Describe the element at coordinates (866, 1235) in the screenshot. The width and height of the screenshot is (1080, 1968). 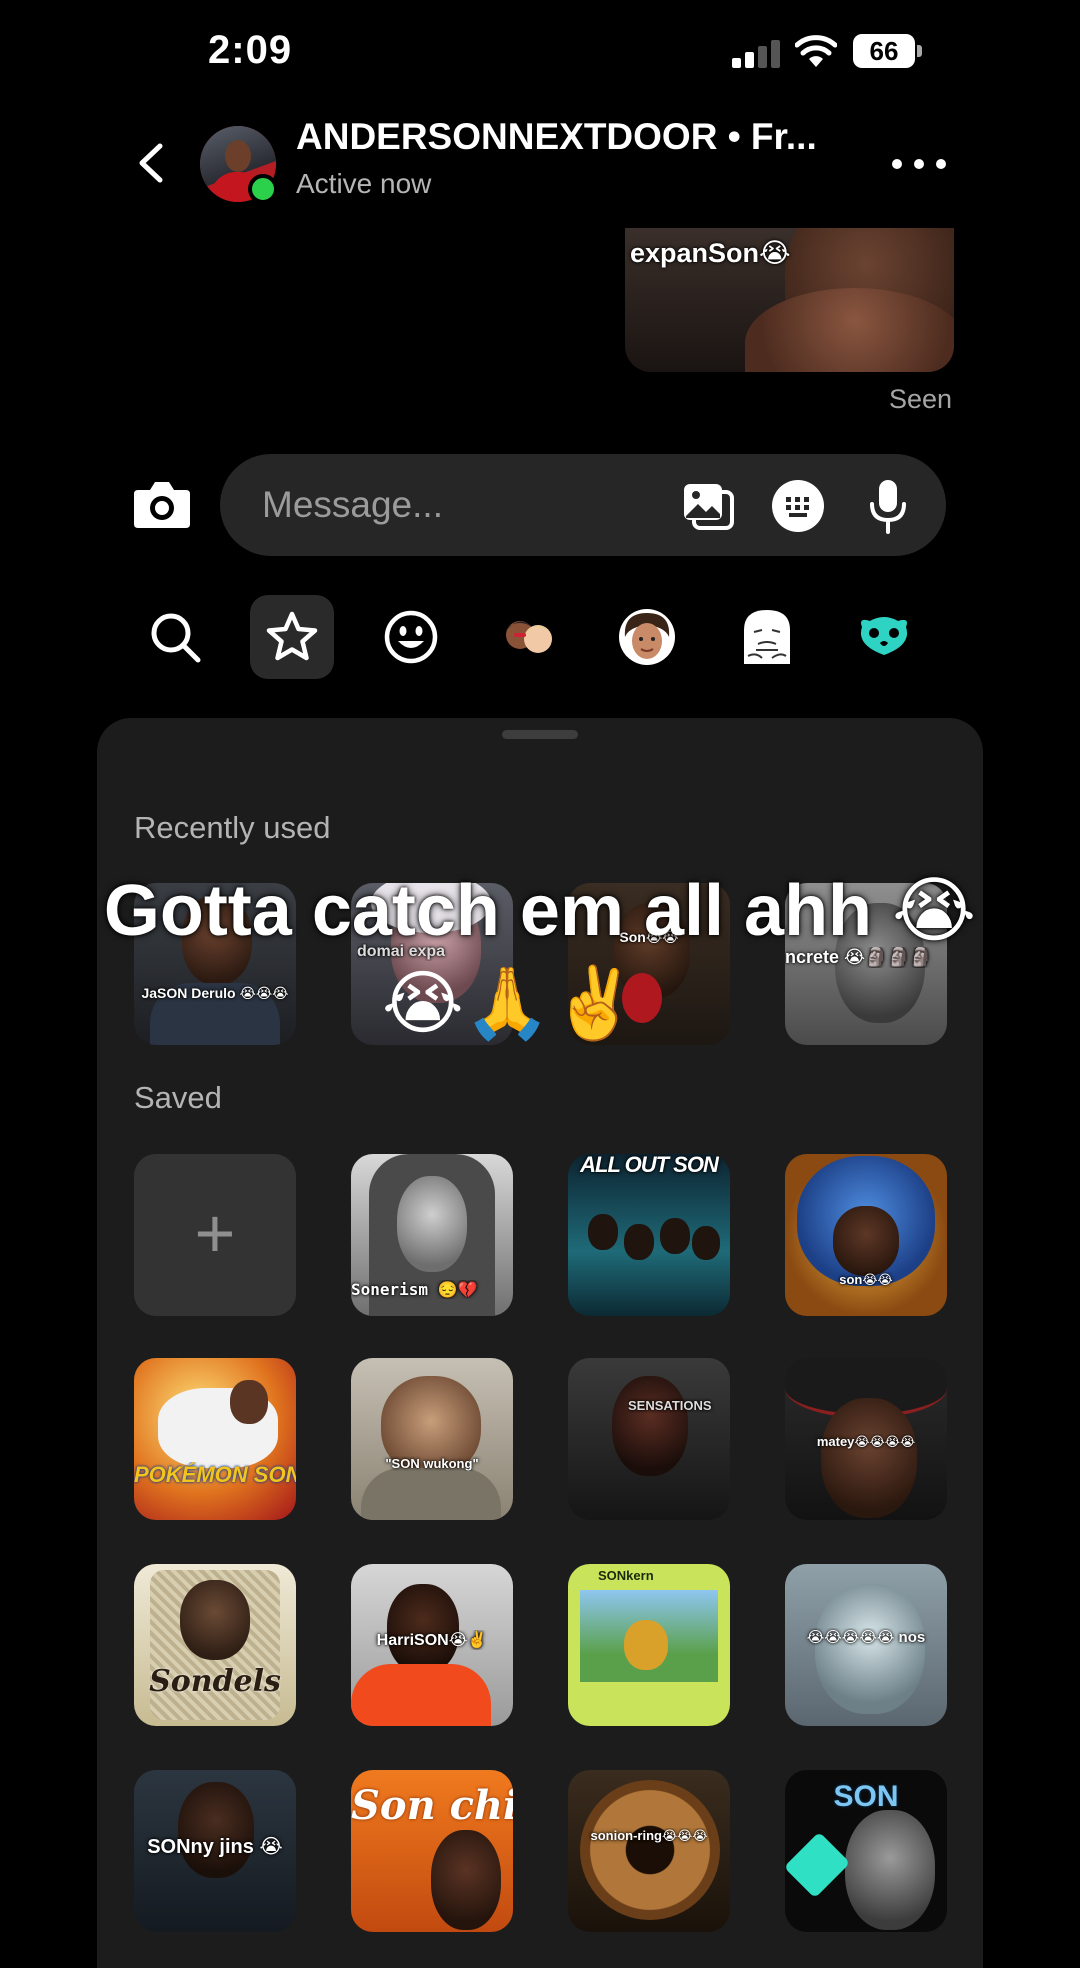
I see `saved-sticker: son😭😭` at that location.